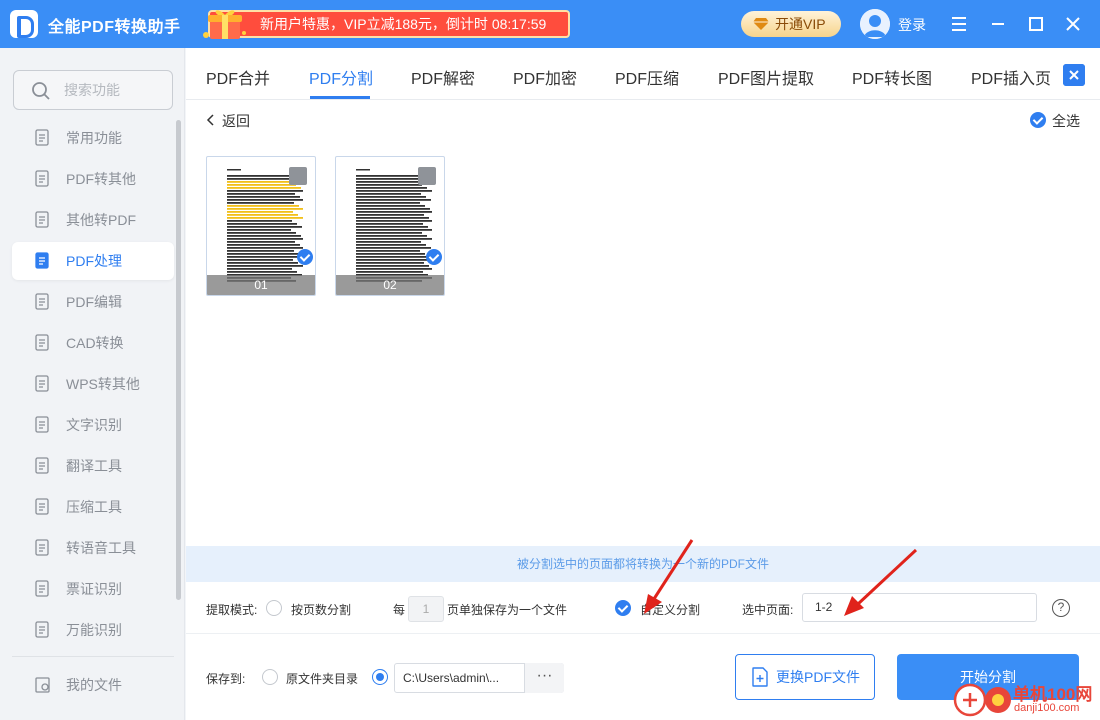 The width and height of the screenshot is (1100, 720). What do you see at coordinates (389, 24) in the screenshot?
I see `promo-banner: 新用户特惠，VIP立减188元，倒计时 08:17:59` at bounding box center [389, 24].